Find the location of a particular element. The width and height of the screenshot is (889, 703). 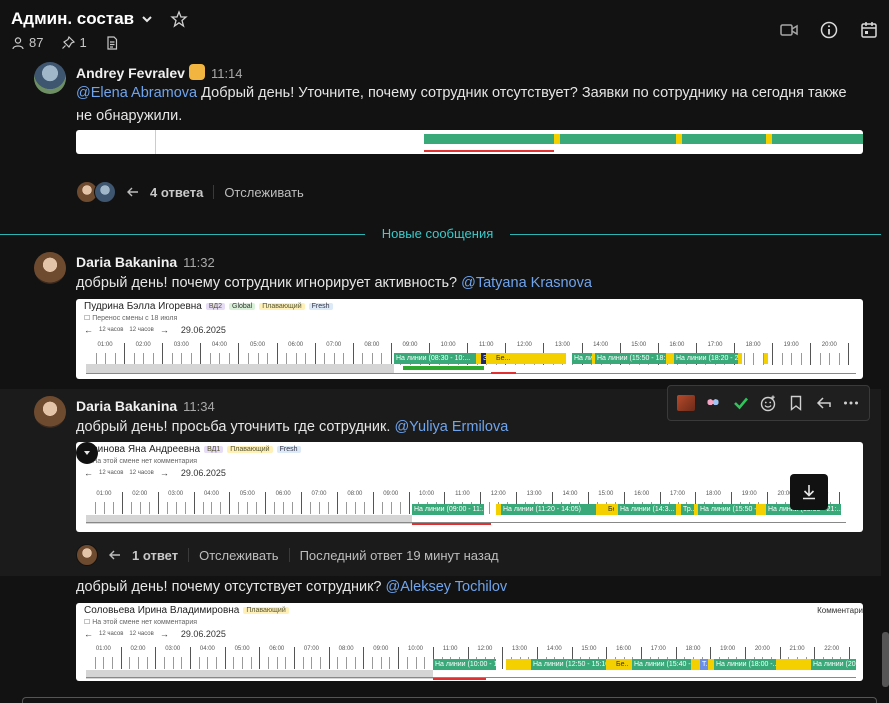

image-fragment is located at coordinates (116, 142).